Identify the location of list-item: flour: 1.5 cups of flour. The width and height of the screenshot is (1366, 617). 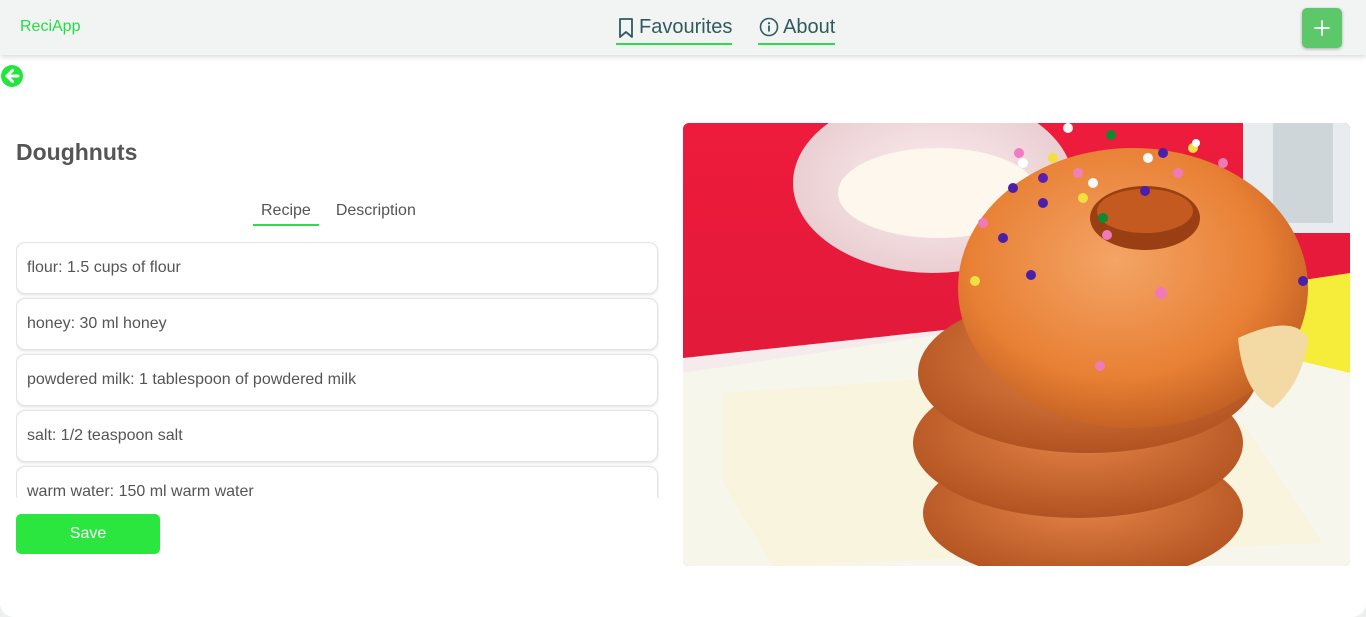
(337, 268).